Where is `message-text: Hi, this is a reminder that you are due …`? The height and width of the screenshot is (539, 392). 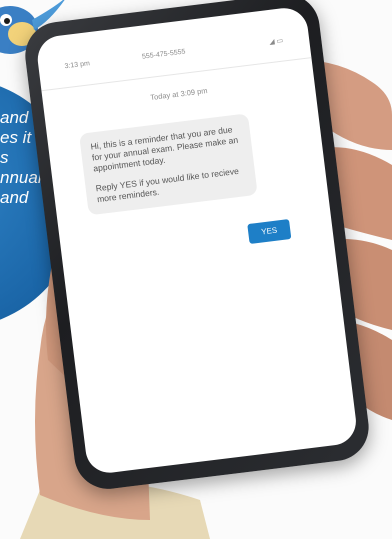 message-text: Hi, this is a reminder that you are due … is located at coordinates (164, 149).